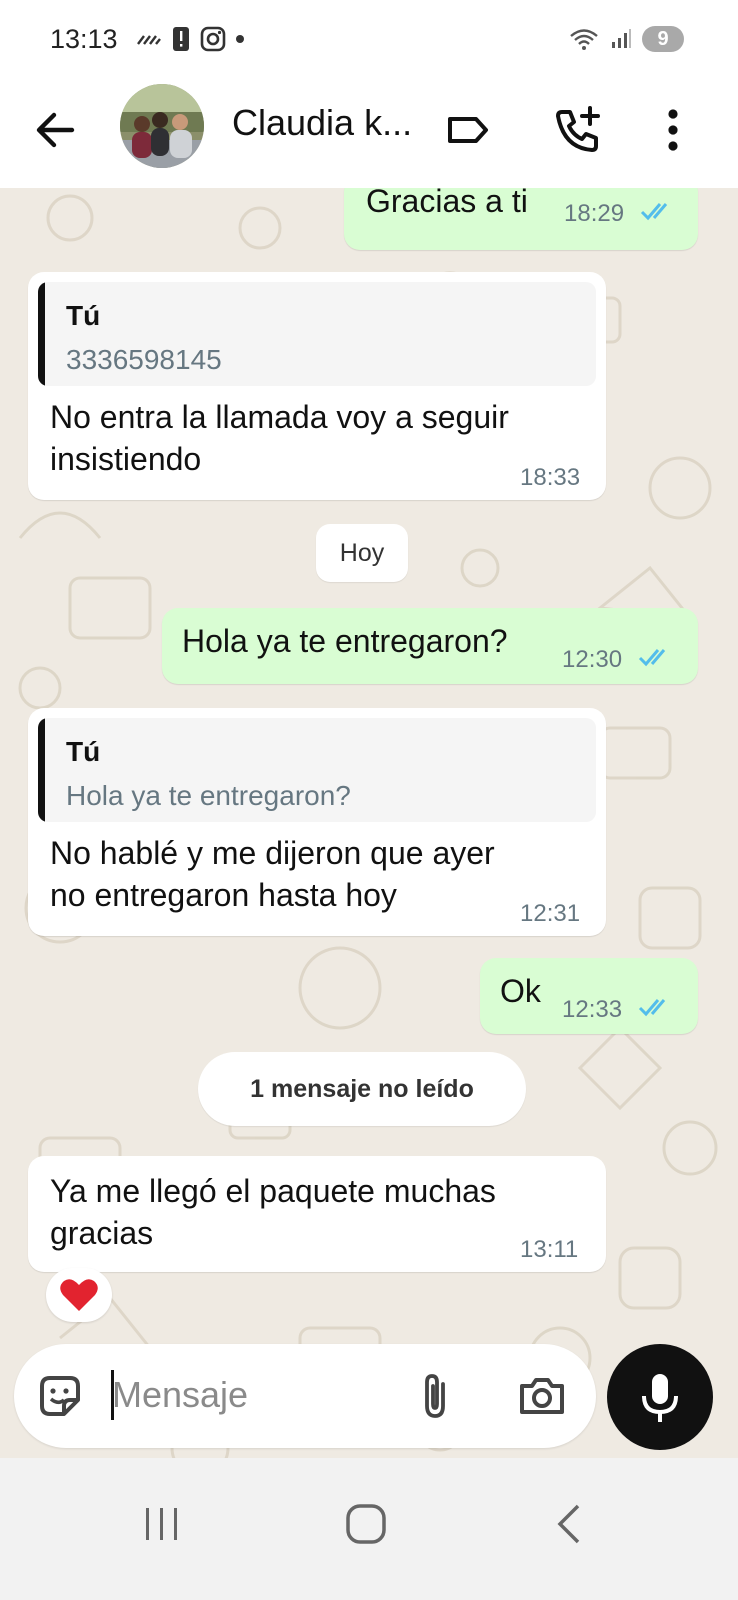 The image size is (738, 1600). I want to click on wifi-icon, so click(584, 39).